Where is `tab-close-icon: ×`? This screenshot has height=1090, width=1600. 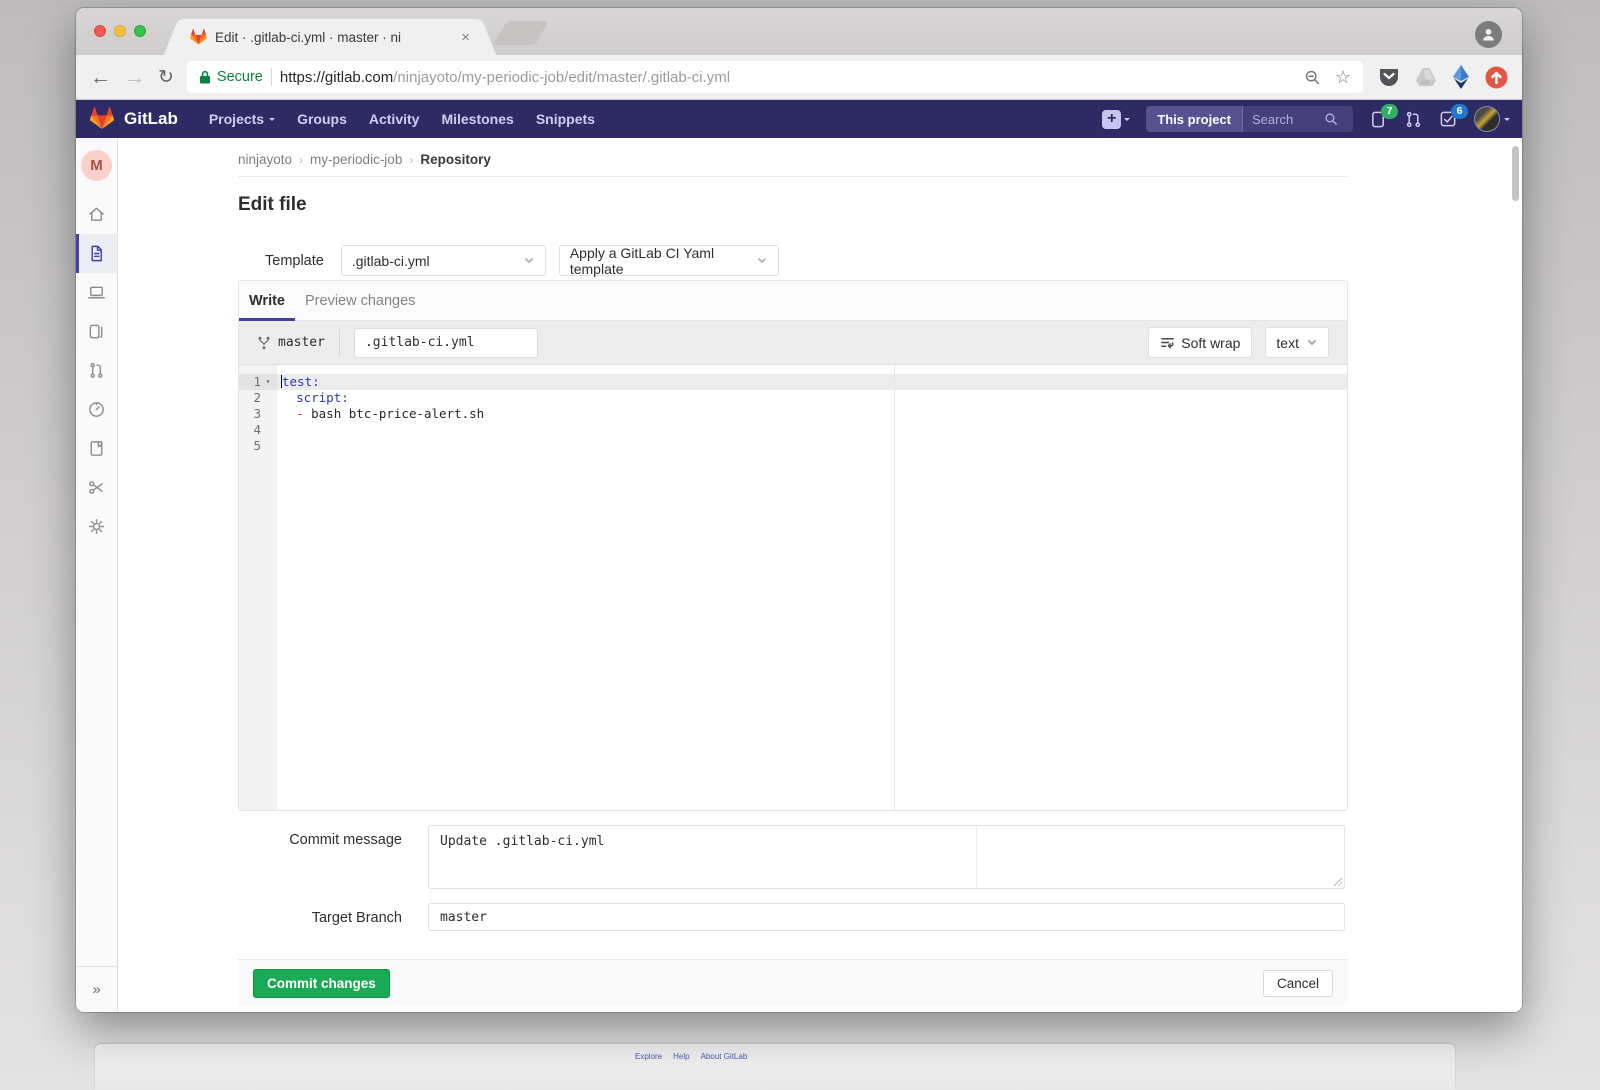
tab-close-icon: × is located at coordinates (465, 37).